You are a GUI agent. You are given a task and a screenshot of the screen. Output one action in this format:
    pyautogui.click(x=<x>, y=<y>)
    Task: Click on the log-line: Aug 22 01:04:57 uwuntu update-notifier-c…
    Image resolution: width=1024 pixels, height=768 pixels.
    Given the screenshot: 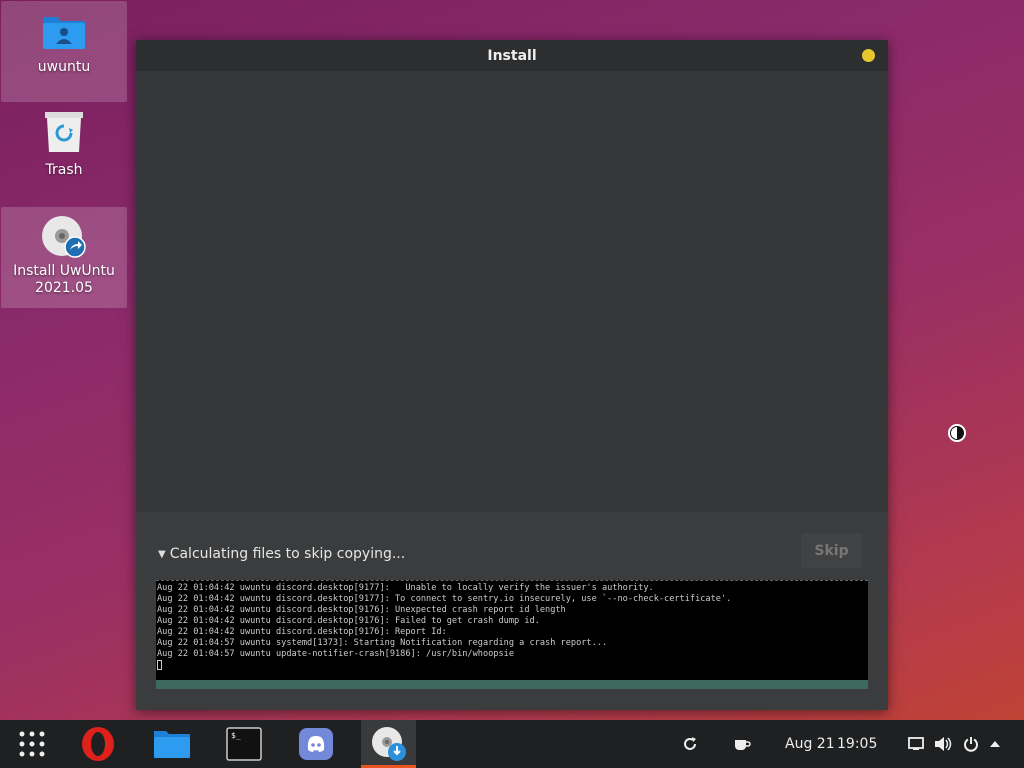 What is the action you would take?
    pyautogui.click(x=335, y=654)
    